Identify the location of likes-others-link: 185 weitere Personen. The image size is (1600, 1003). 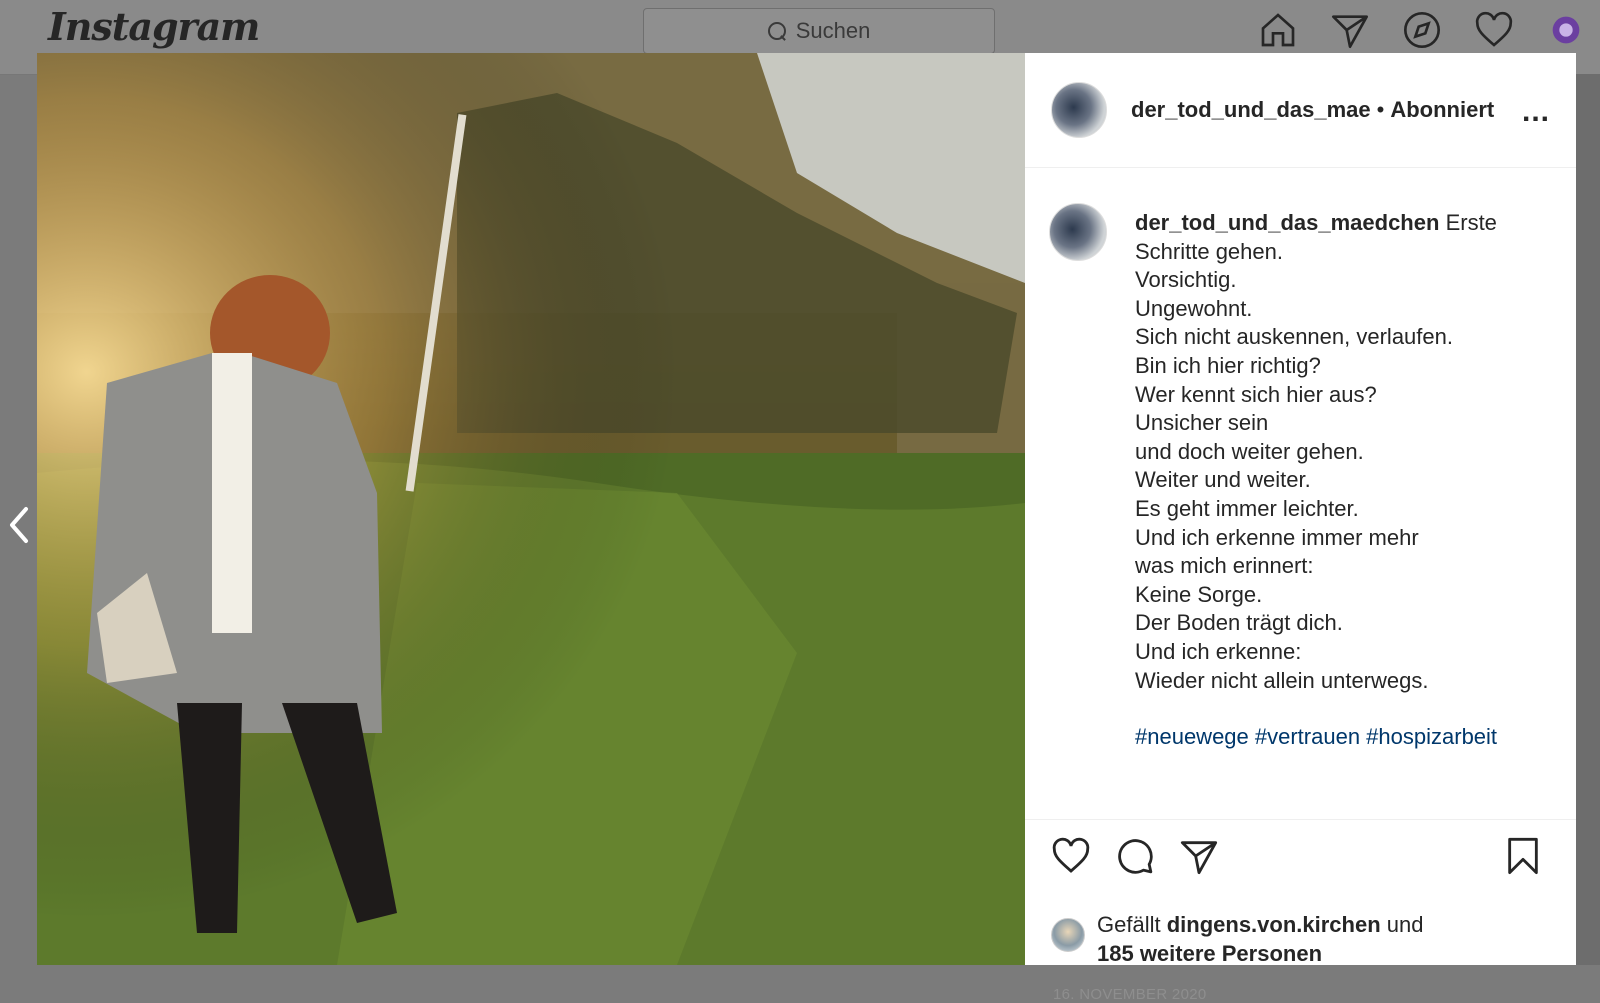
(1209, 953).